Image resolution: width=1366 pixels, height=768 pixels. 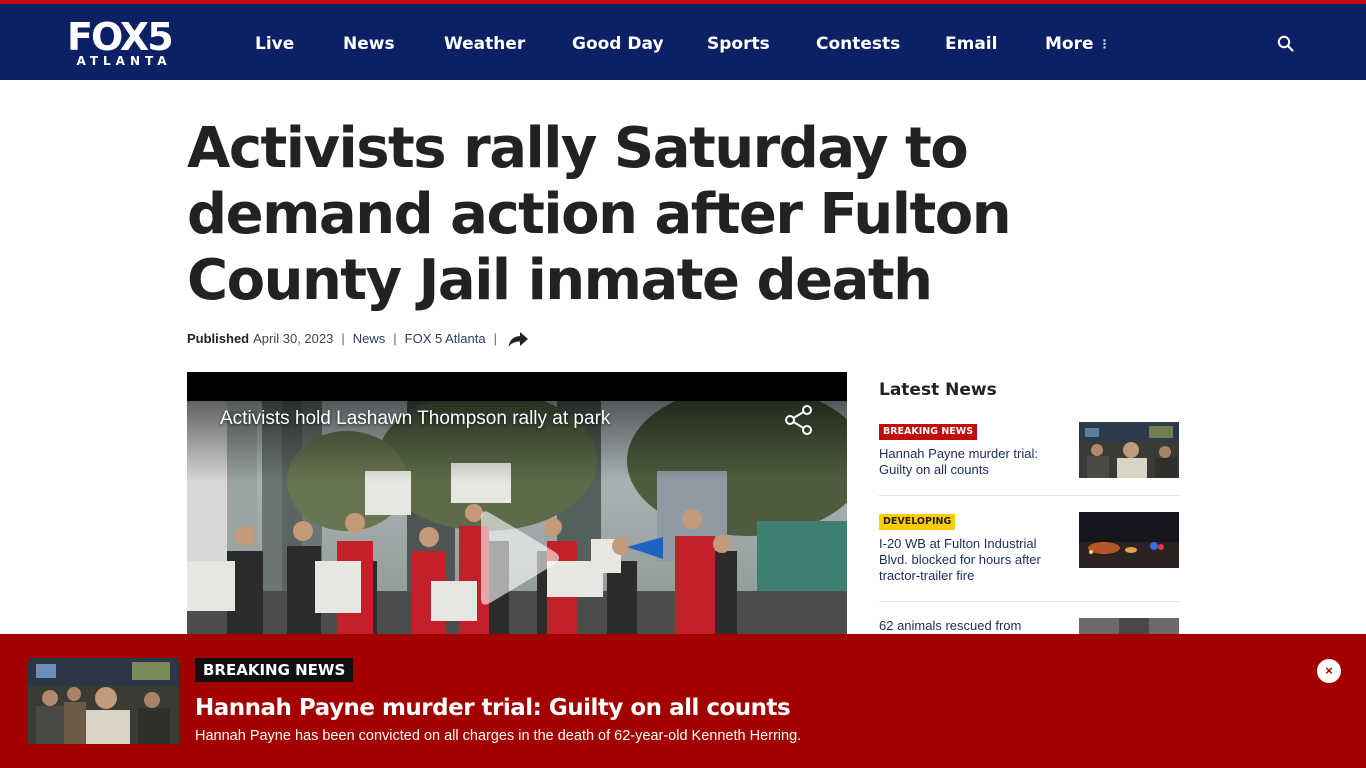 What do you see at coordinates (120, 37) in the screenshot?
I see `logo-main-text: FOX5` at bounding box center [120, 37].